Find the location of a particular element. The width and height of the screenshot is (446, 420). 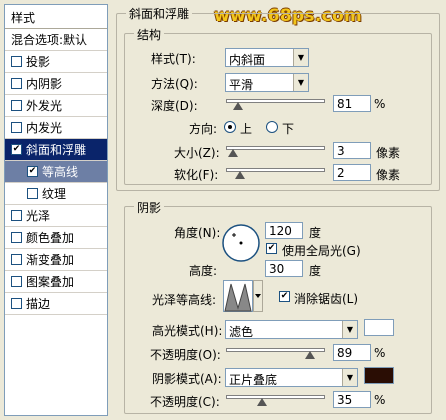

size-slider is located at coordinates (275, 150).